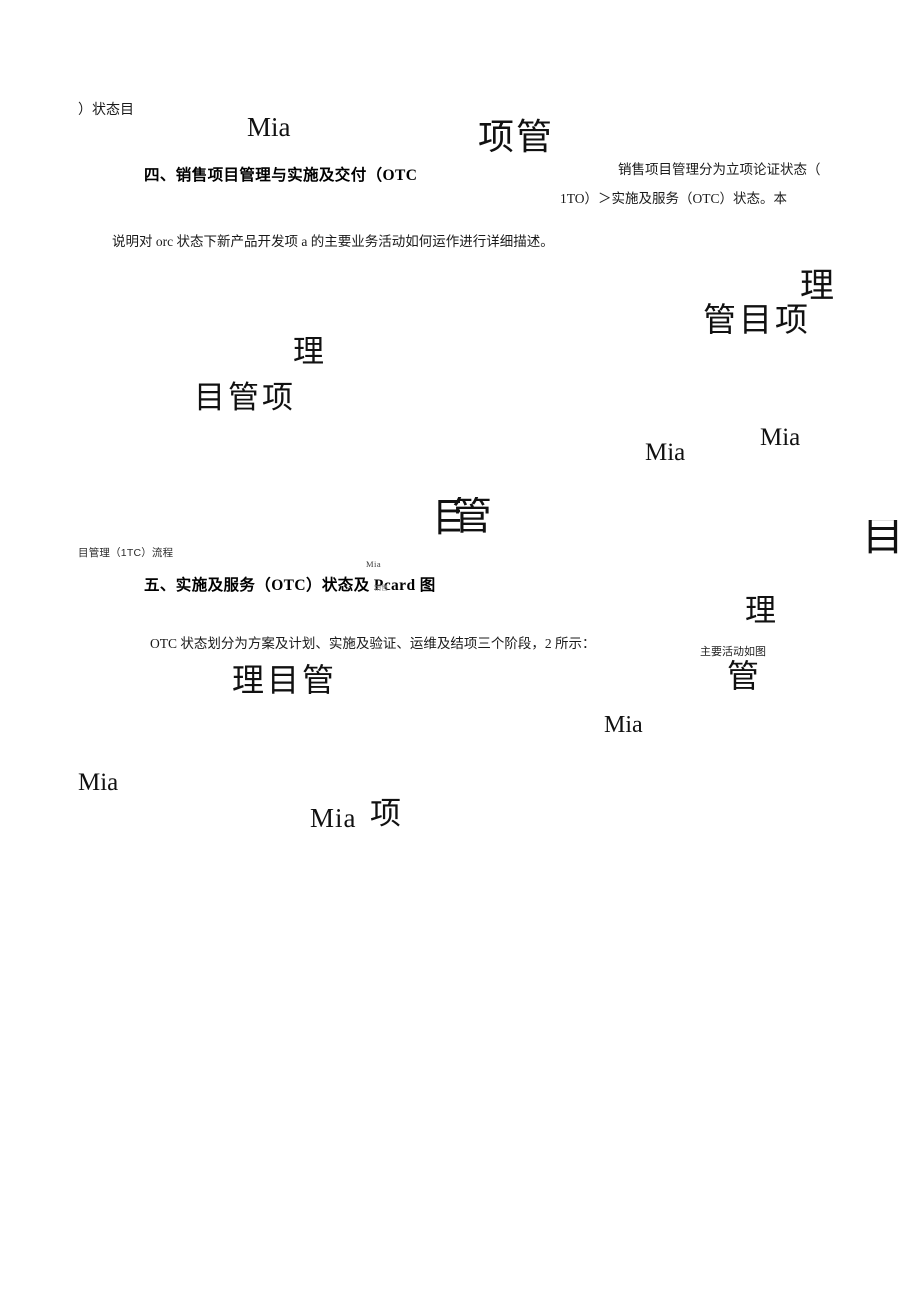 The width and height of the screenshot is (920, 1301). I want to click on side-note-main-activities: 主要活动如图, so click(733, 652).